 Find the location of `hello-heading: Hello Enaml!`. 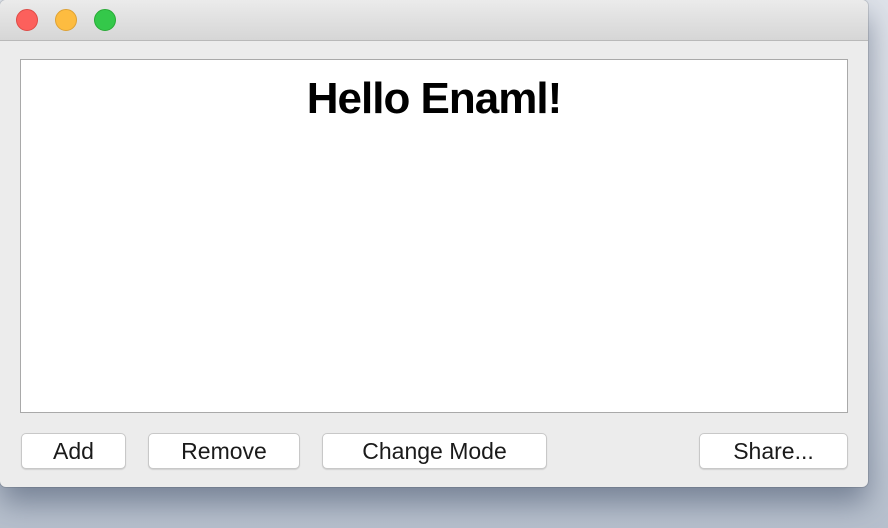

hello-heading: Hello Enaml! is located at coordinates (434, 98).